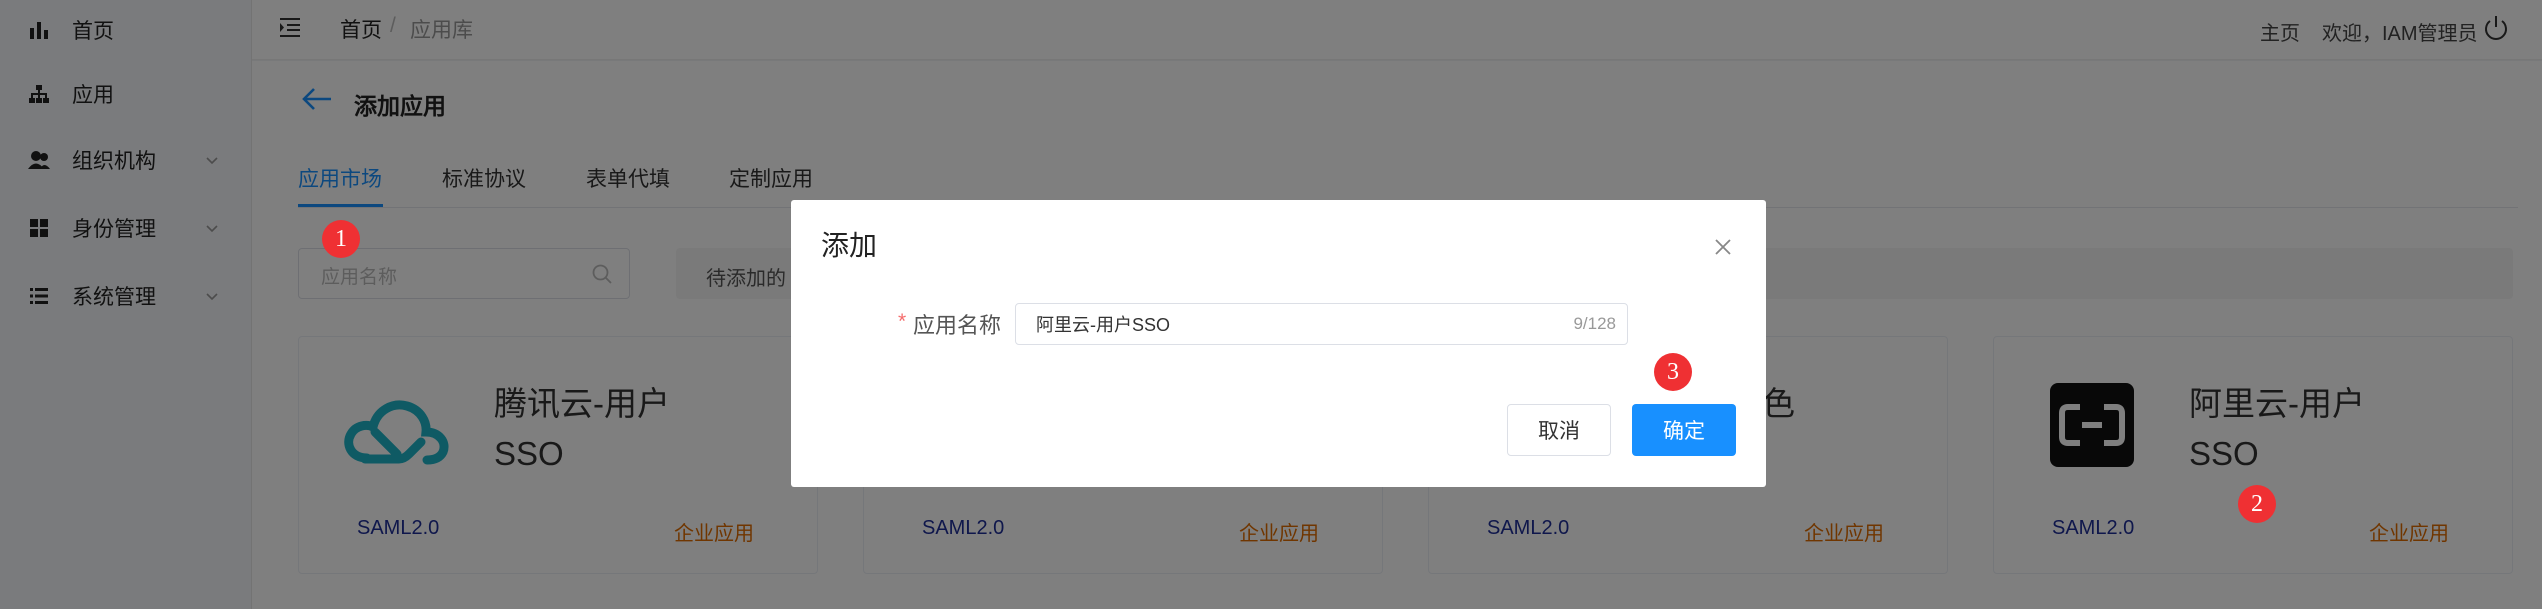  Describe the element at coordinates (1286, 324) in the screenshot. I see `app-name-input` at that location.